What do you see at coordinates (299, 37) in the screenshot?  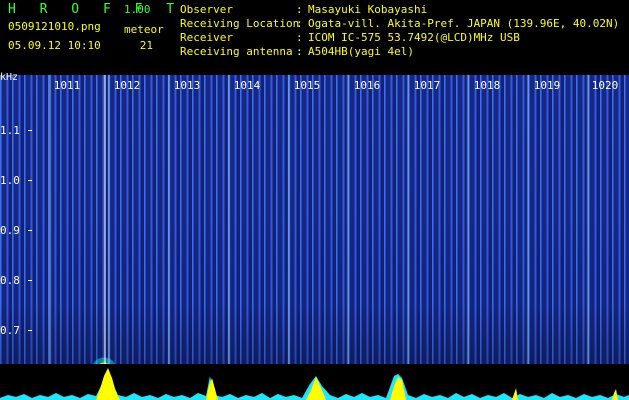 I see `receiver-colon: :` at bounding box center [299, 37].